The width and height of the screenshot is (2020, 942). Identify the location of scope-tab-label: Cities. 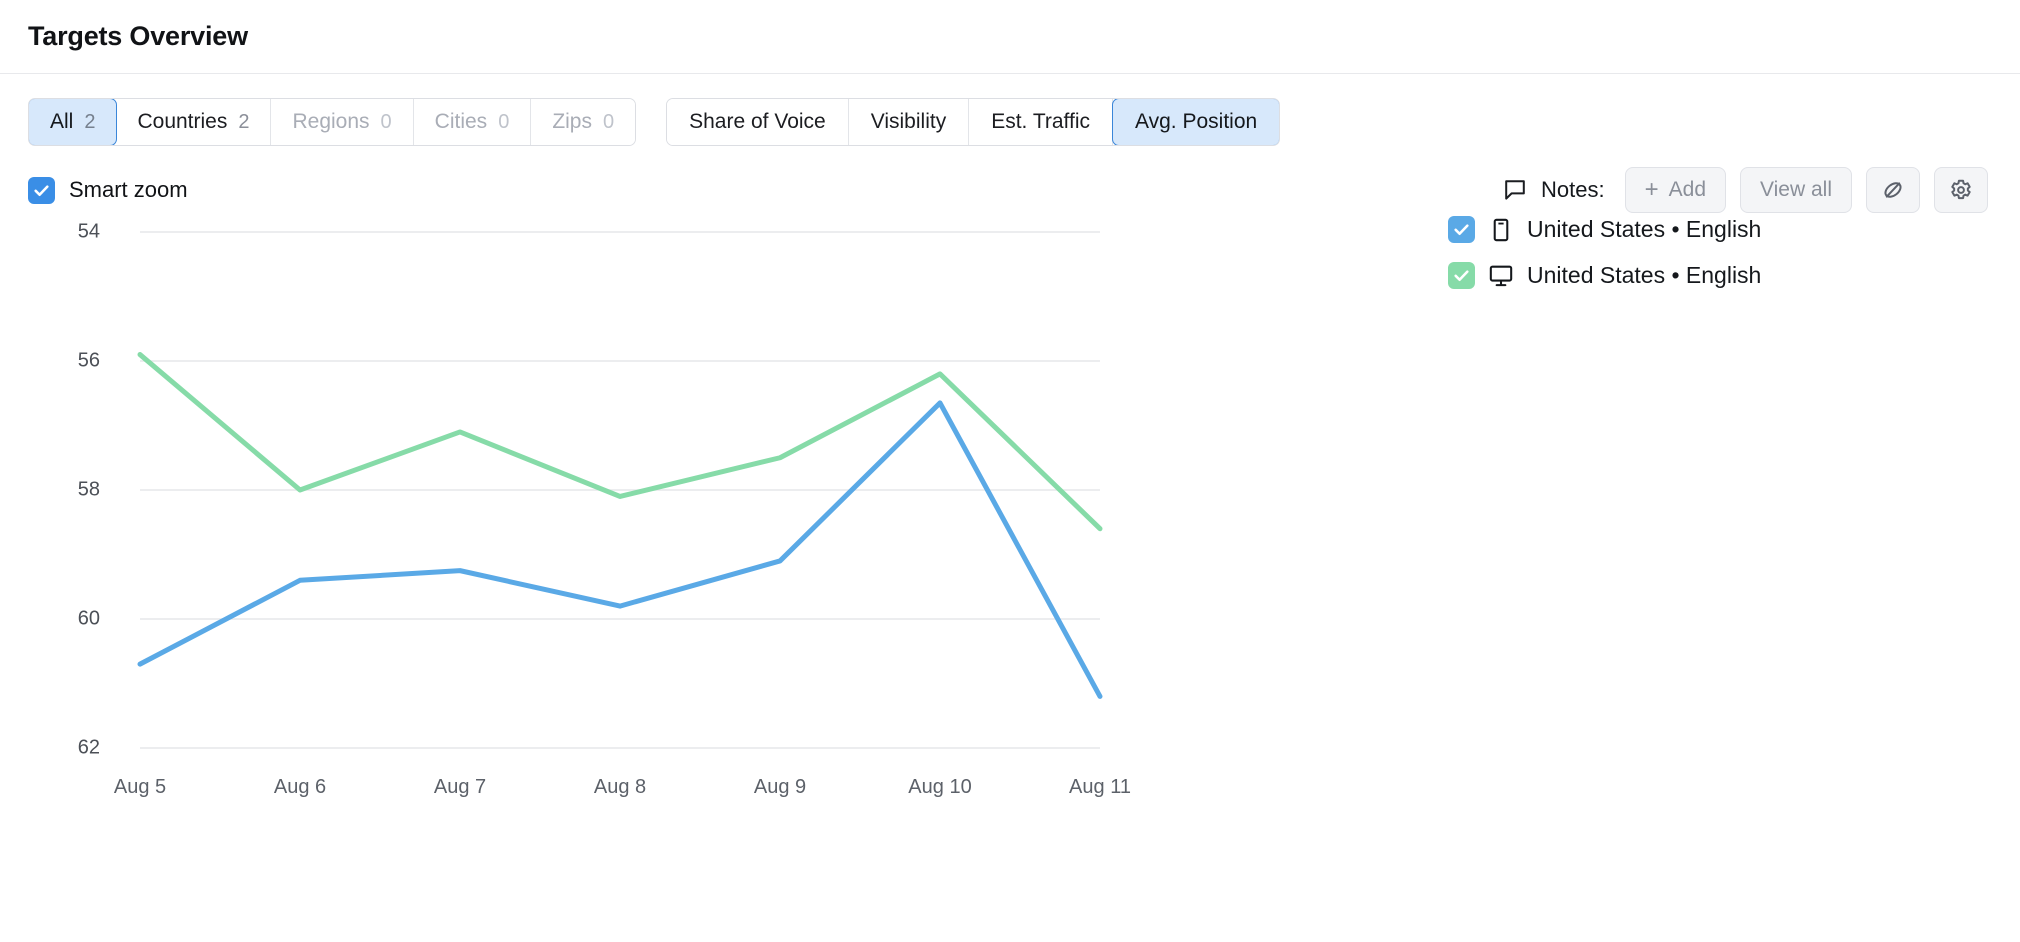
(461, 121).